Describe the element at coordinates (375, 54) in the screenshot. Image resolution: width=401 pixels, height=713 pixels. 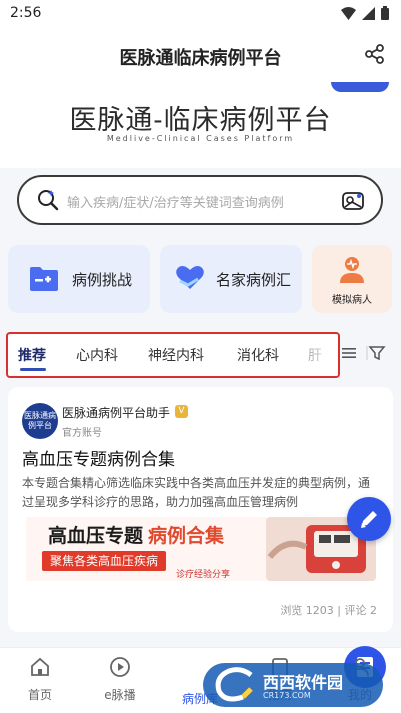
I see `share-icon` at that location.